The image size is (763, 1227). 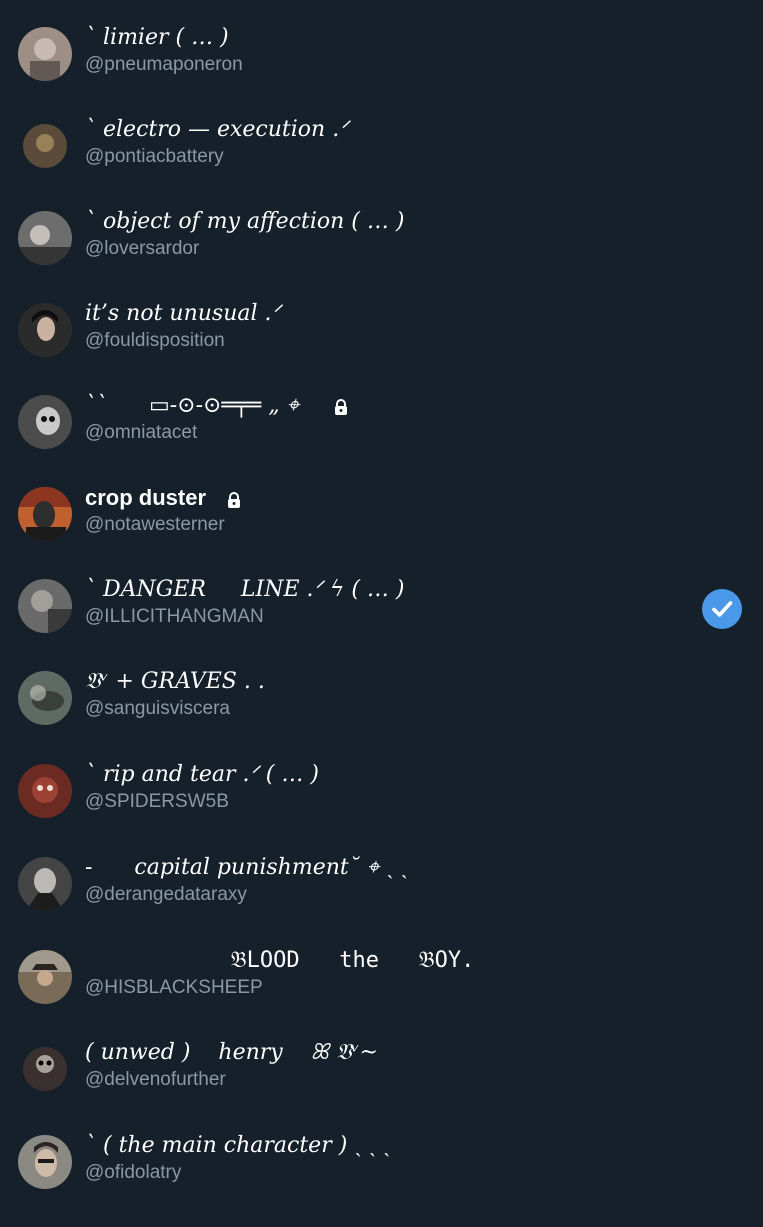 I want to click on username: @pneumaponeron, so click(x=164, y=64).